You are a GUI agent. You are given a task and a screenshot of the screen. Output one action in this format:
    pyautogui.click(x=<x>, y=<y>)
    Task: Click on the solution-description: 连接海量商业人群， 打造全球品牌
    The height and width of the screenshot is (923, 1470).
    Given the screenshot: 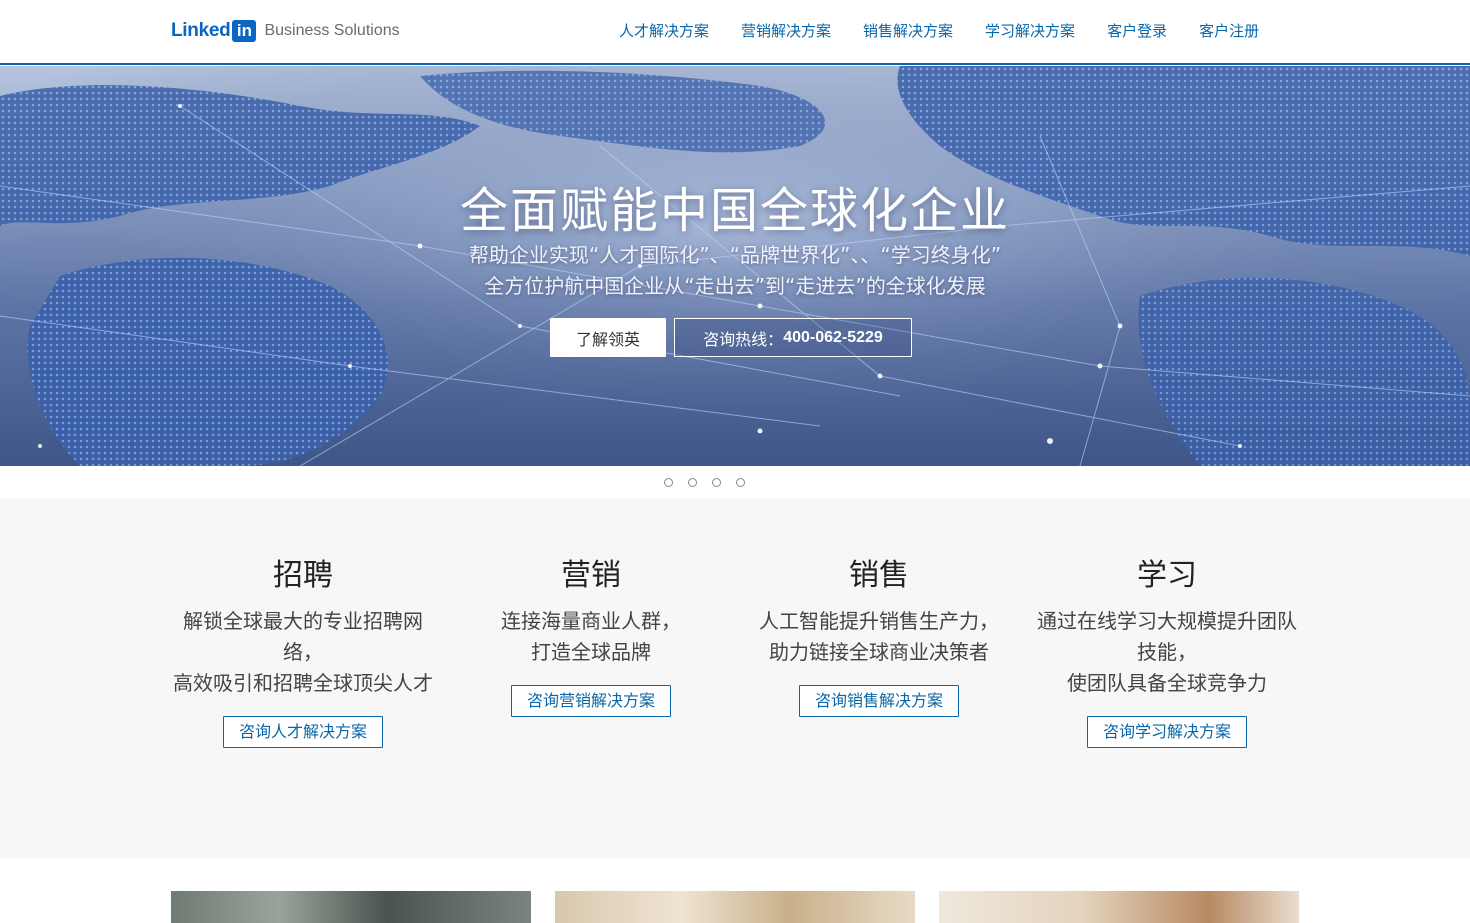 What is the action you would take?
    pyautogui.click(x=591, y=637)
    